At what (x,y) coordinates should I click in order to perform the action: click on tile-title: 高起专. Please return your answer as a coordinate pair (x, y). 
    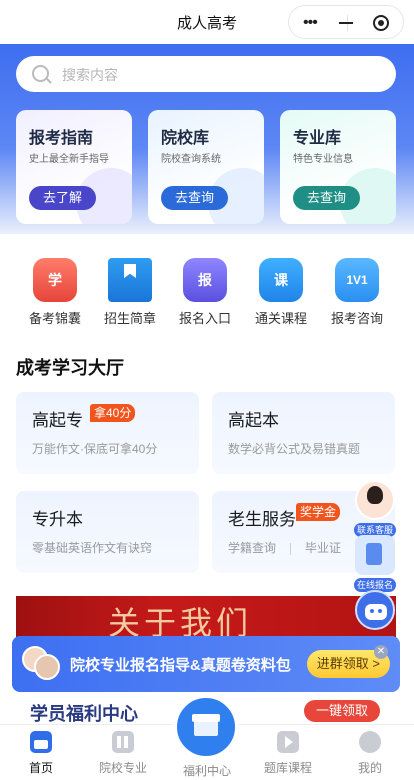
    Looking at the image, I should click on (57, 420).